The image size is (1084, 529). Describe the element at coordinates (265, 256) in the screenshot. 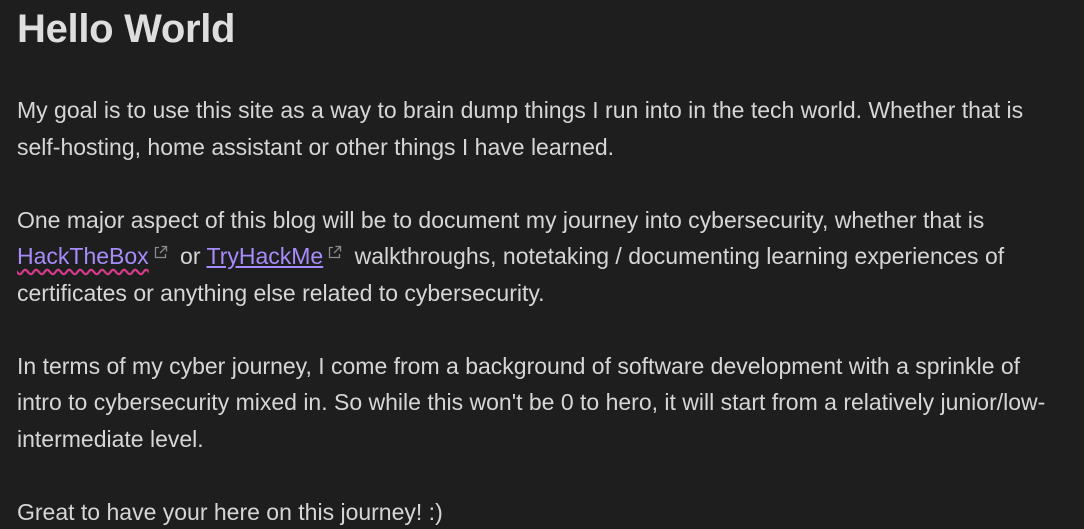

I see `tryhackme-link: TryHackMe` at that location.